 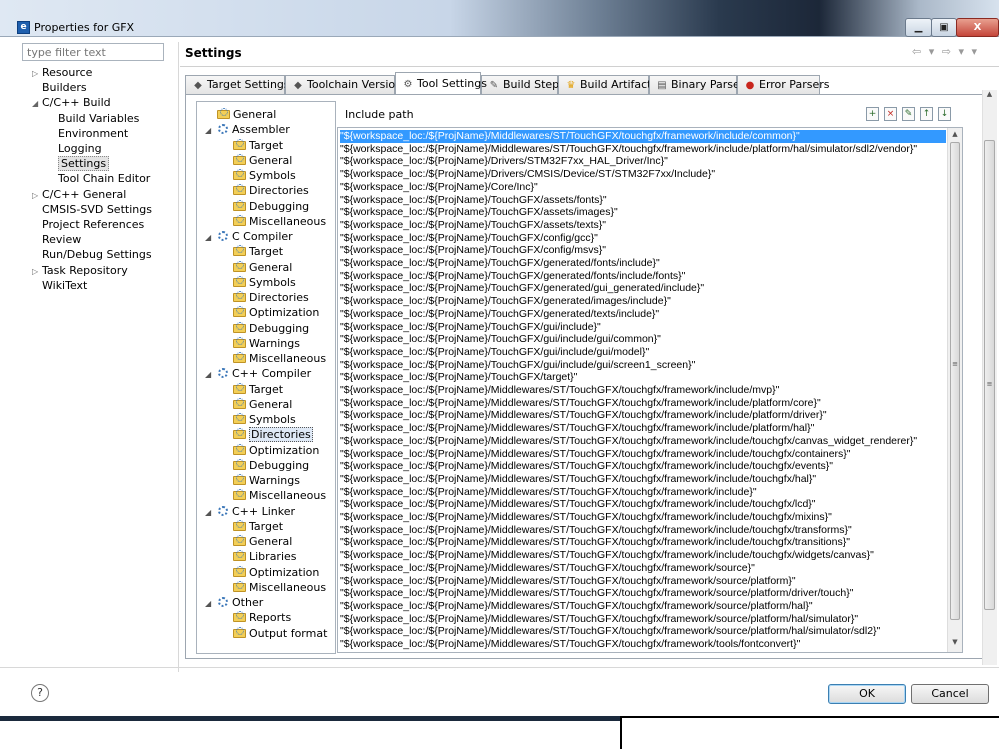 What do you see at coordinates (250, 511) in the screenshot?
I see `tool-tree-item-c-linker: ◢ C++ Linker` at bounding box center [250, 511].